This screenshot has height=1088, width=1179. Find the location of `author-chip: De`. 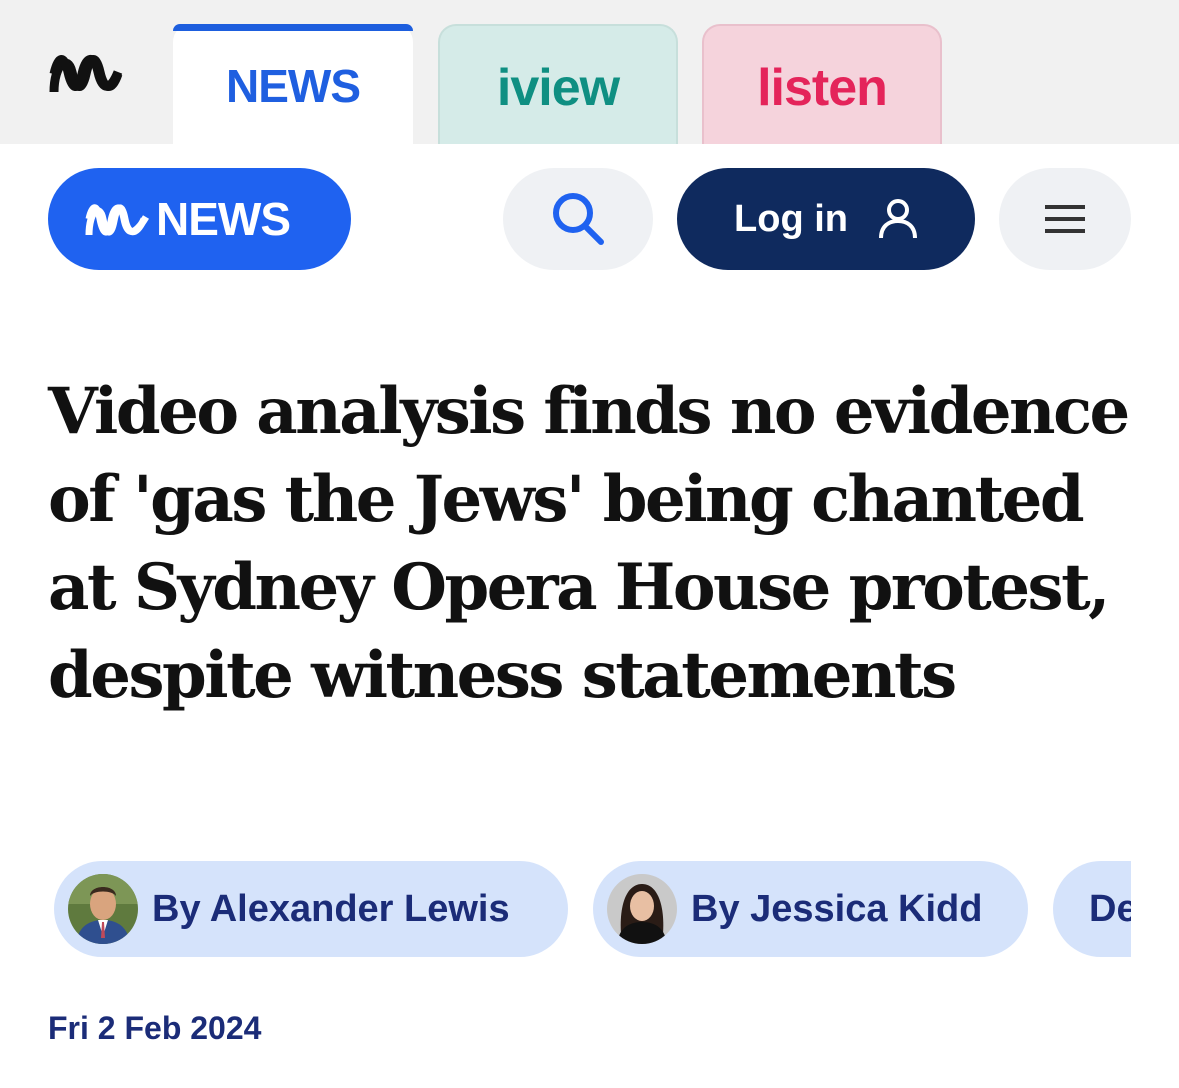

author-chip: De is located at coordinates (1092, 909).